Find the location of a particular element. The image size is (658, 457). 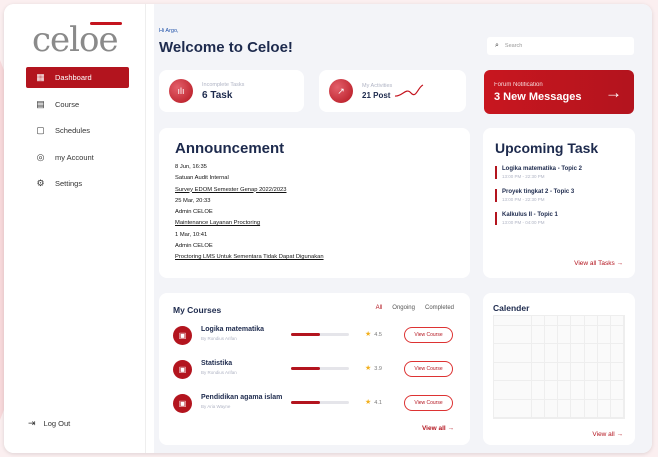

grid-icon: ▦ is located at coordinates (40, 77).